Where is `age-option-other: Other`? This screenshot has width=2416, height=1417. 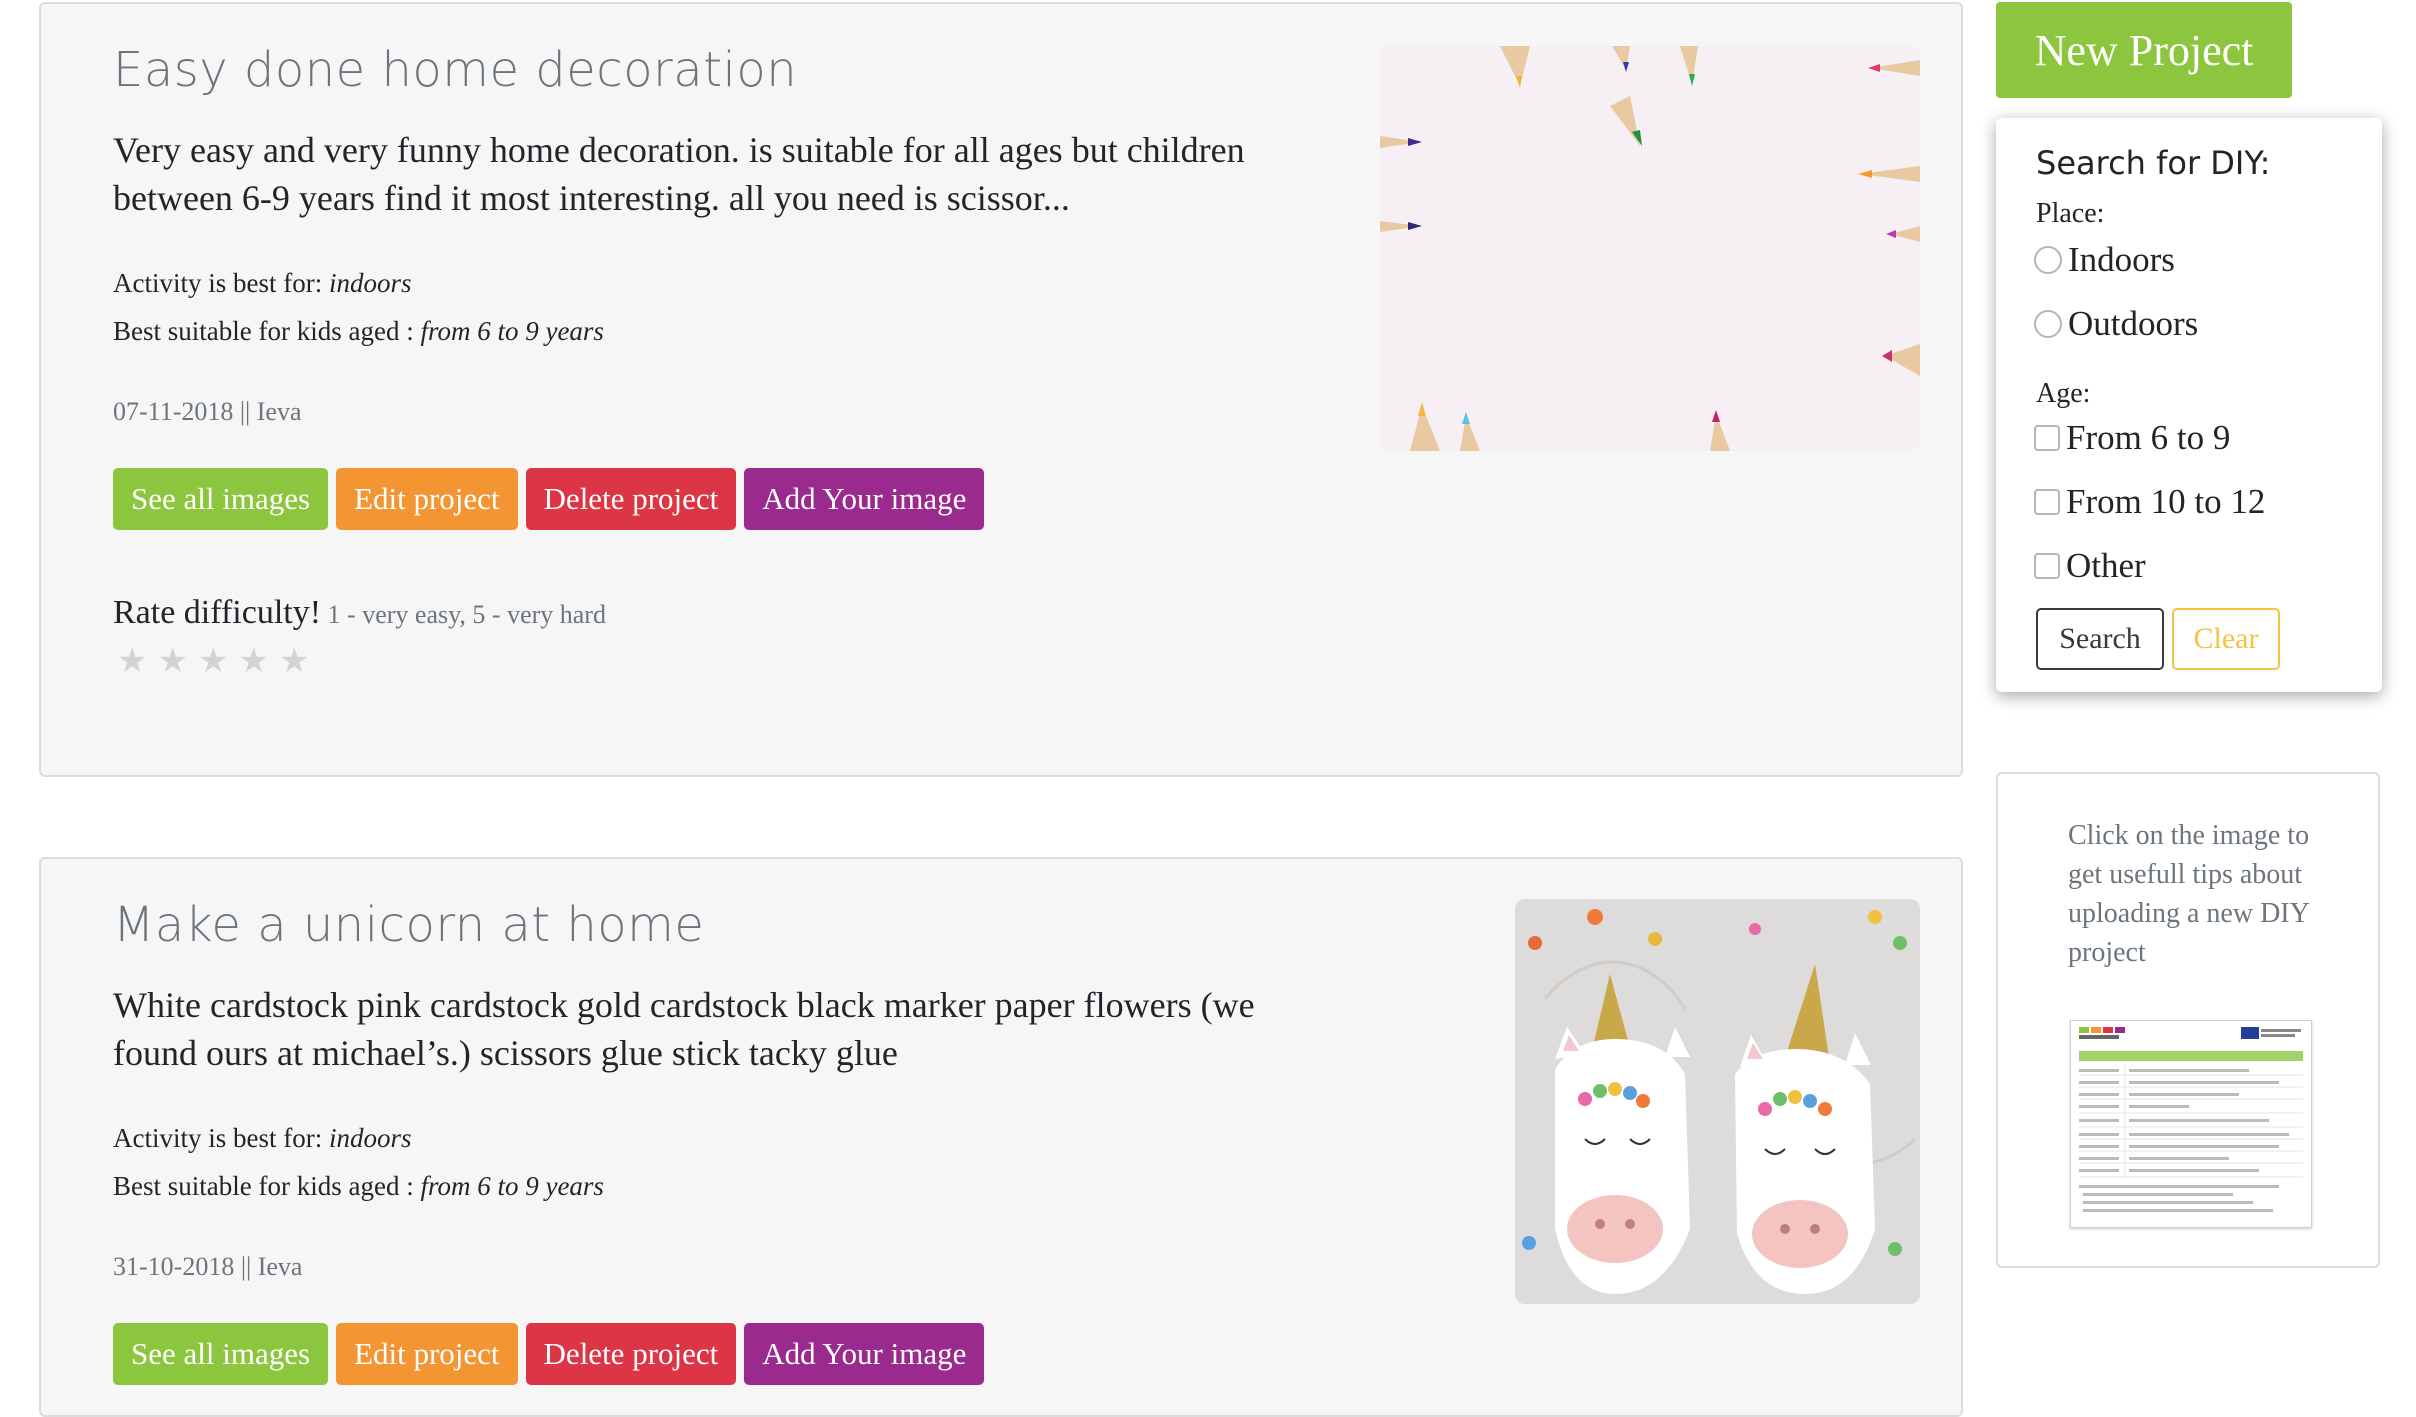
age-option-other: Other is located at coordinates (2090, 566).